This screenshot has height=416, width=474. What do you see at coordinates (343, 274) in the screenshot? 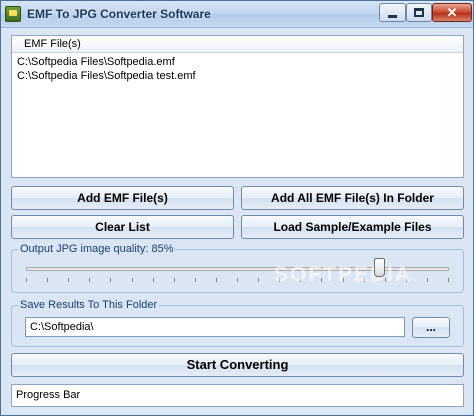
I see `watermark: SOFTPEDIA` at bounding box center [343, 274].